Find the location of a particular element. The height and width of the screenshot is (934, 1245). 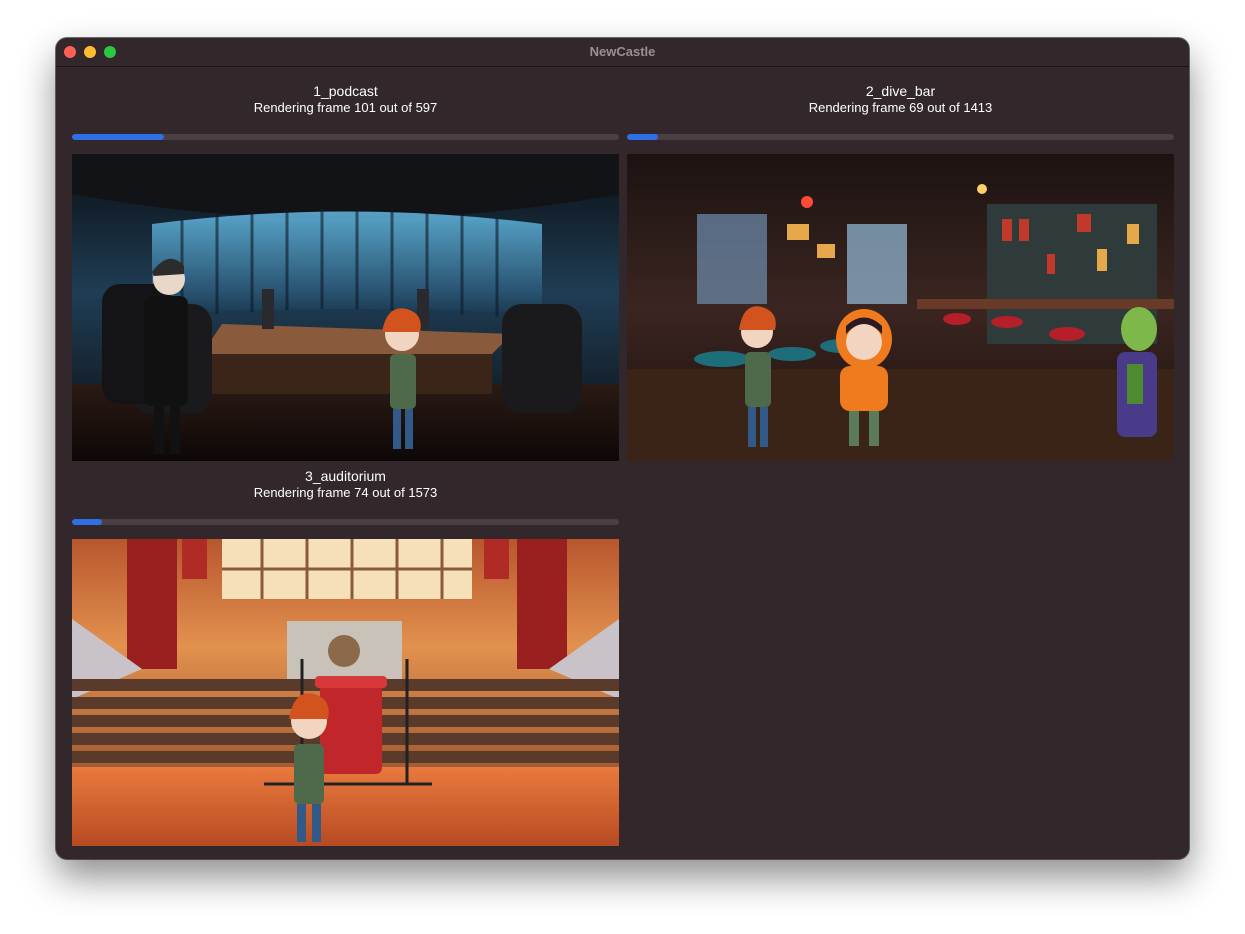

job-status: Rendering frame 101 out of 597 is located at coordinates (345, 107).